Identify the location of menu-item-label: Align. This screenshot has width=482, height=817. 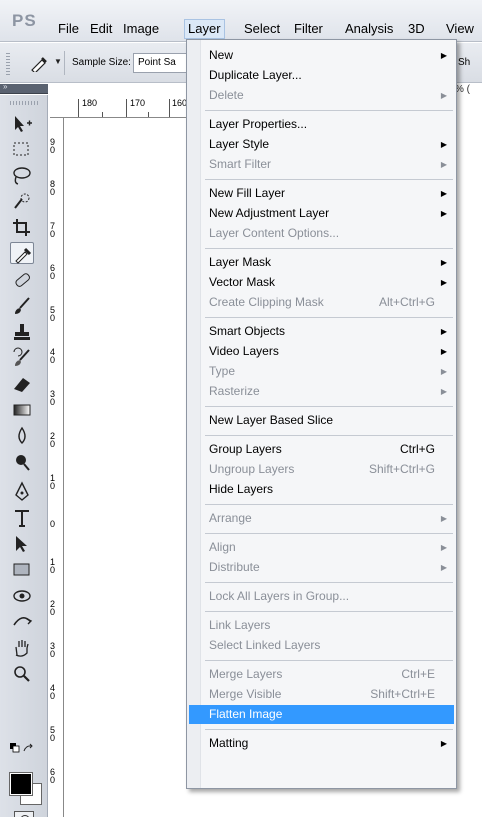
(222, 547).